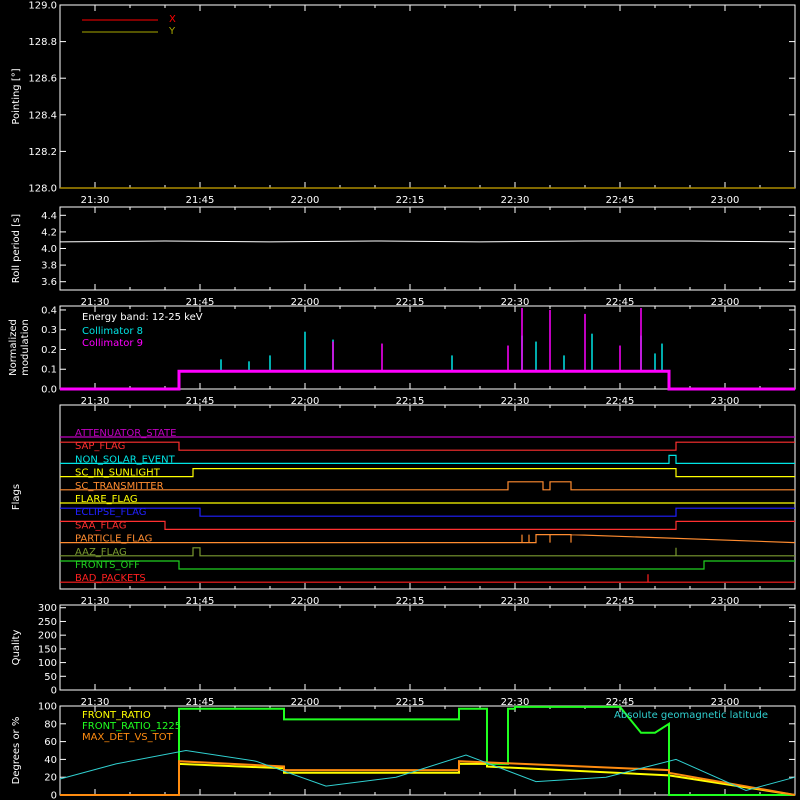 This screenshot has width=800, height=800. What do you see at coordinates (427, 578) in the screenshot?
I see `flag-line-bad-packets` at bounding box center [427, 578].